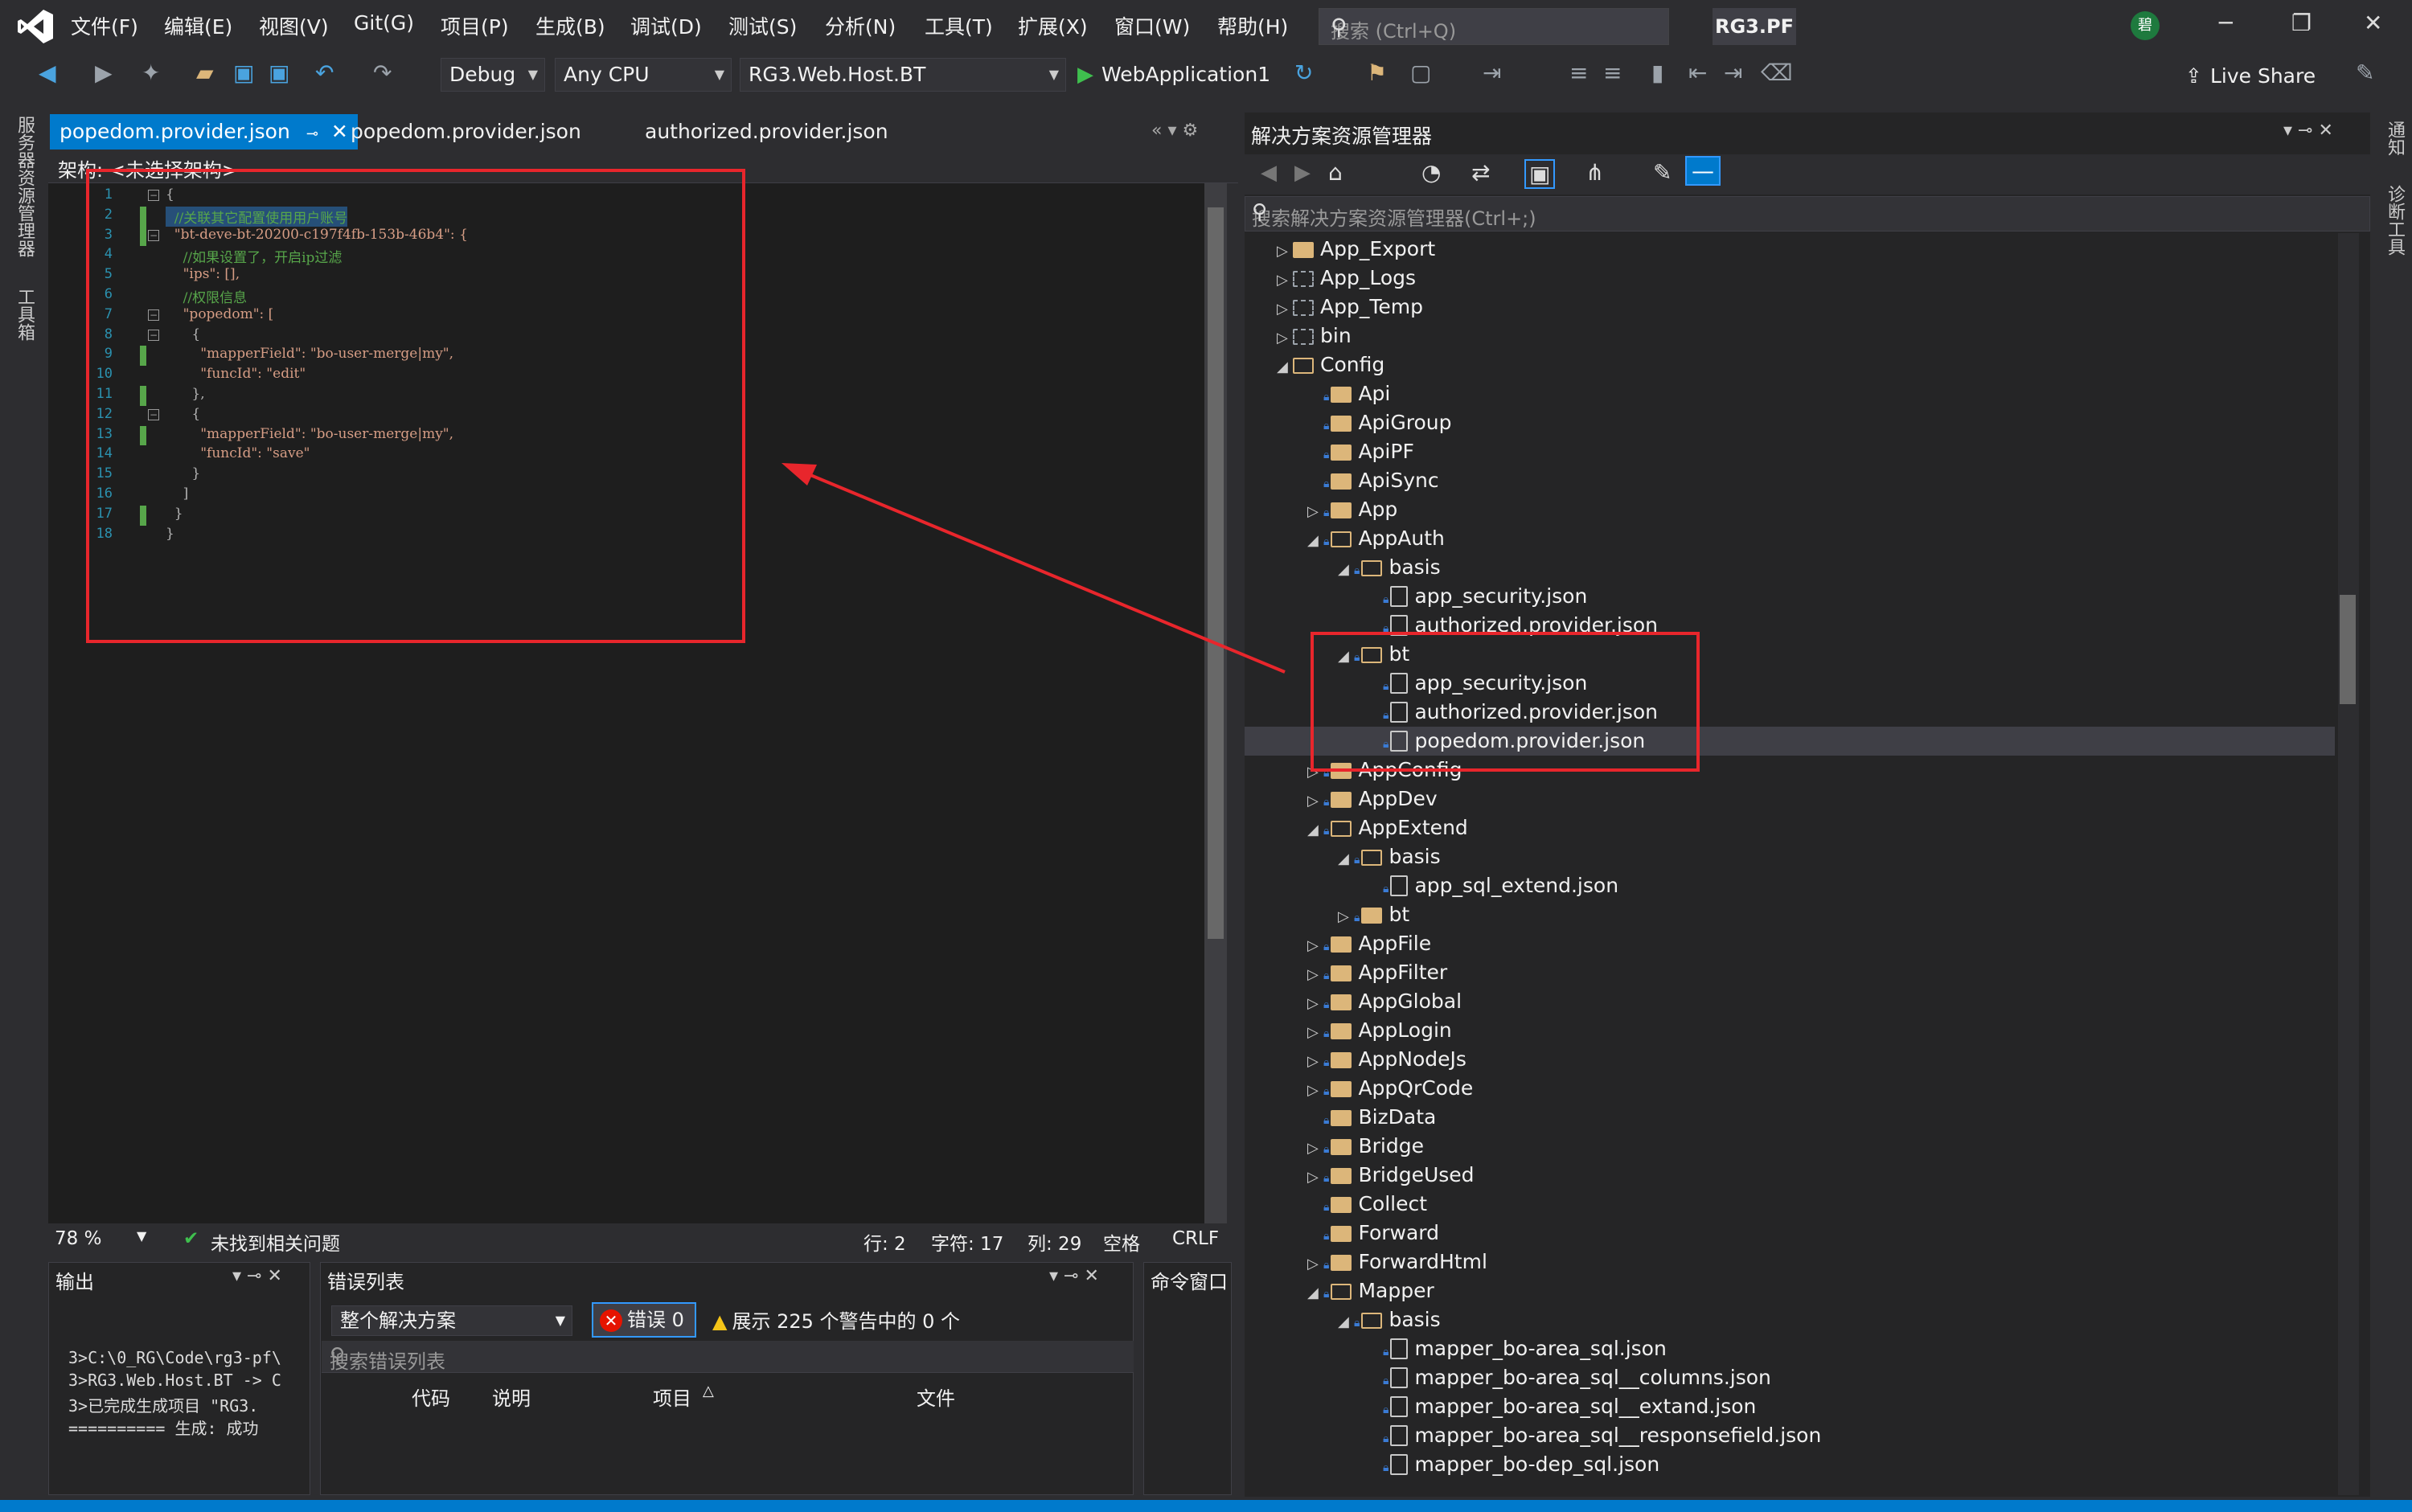 This screenshot has width=2412, height=1512. Describe the element at coordinates (1492, 885) in the screenshot. I see `tree-file-item: 🔒︎ app_sql_extend.json` at that location.